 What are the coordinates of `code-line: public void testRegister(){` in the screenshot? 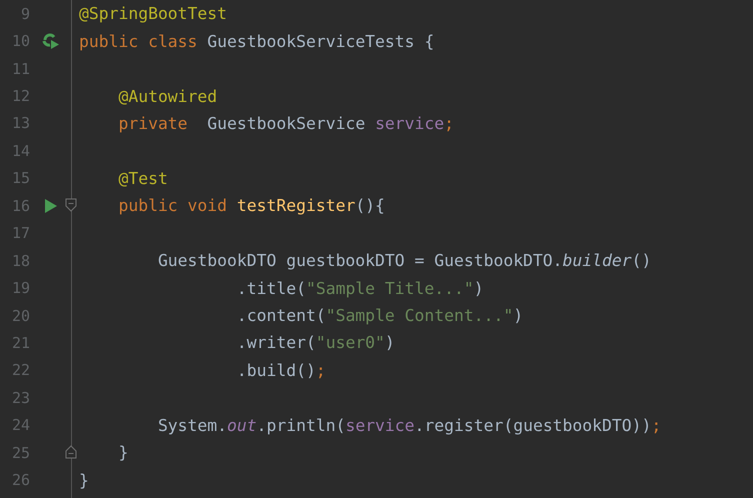 It's located at (251, 206).